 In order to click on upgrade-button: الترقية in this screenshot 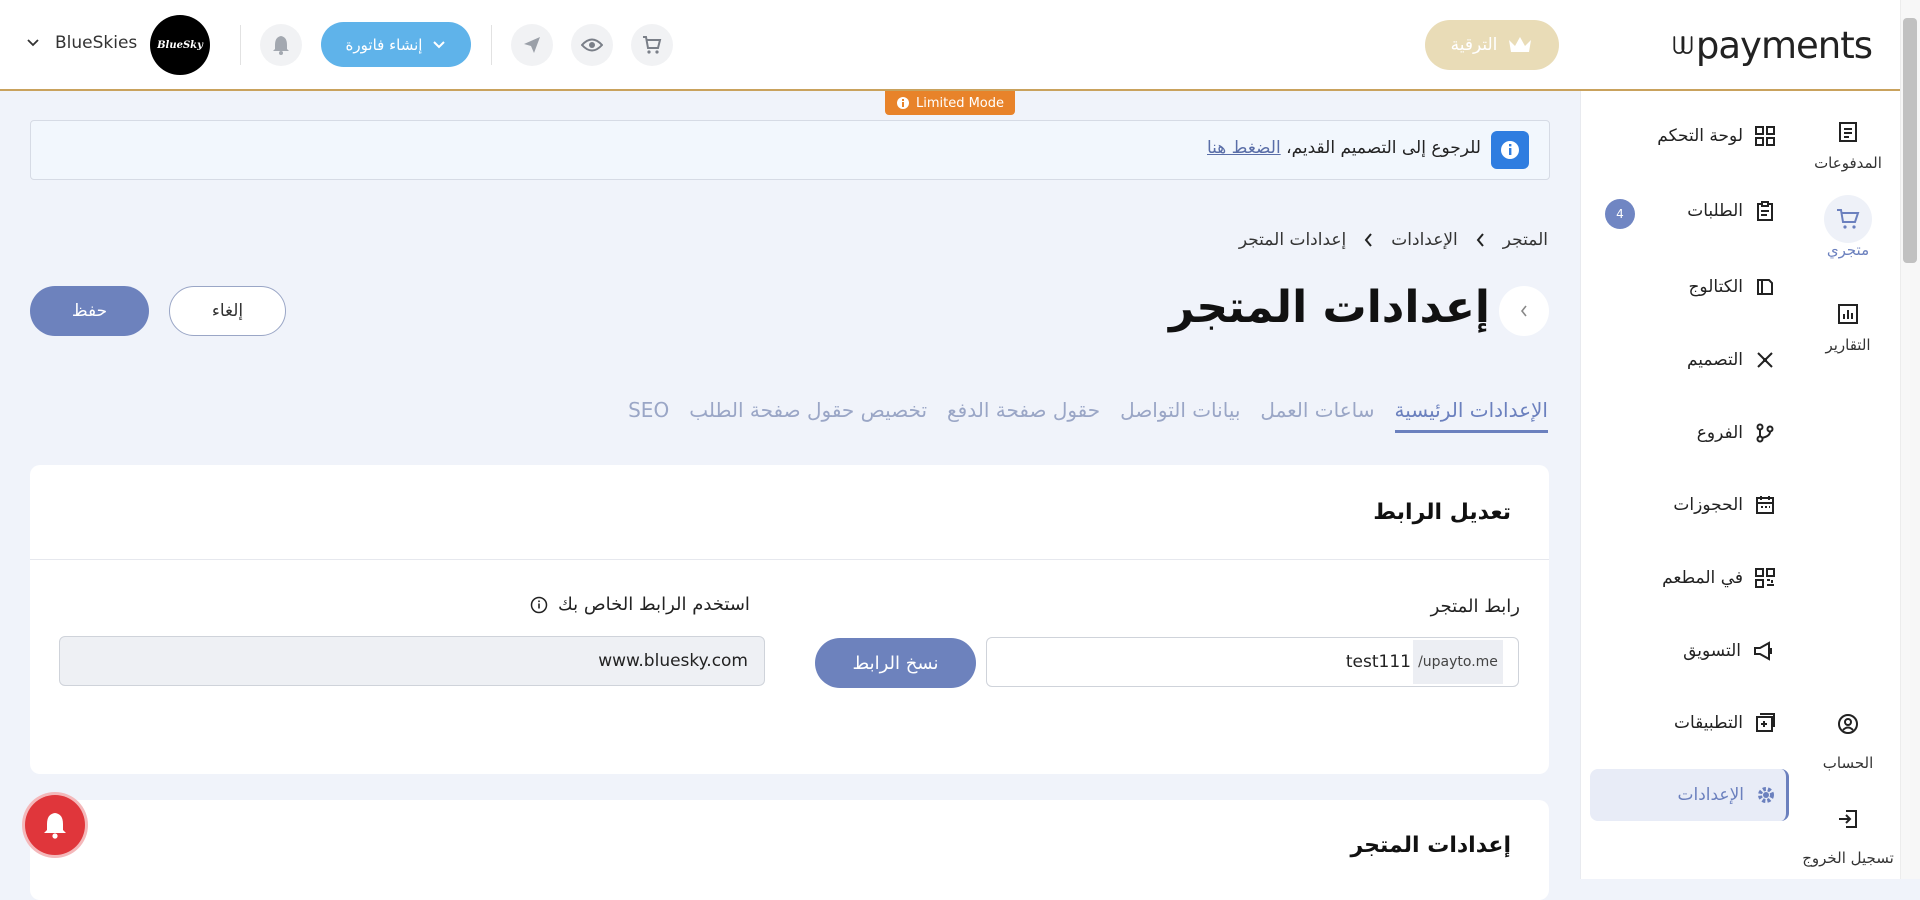, I will do `click(1492, 45)`.